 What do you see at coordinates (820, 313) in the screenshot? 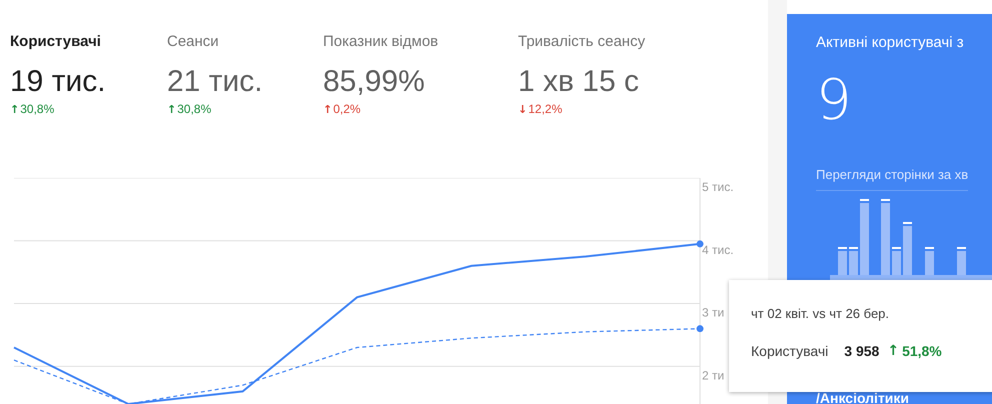
I see `tooltip-date: чт 02 квіт. vs чт 26 бер.` at bounding box center [820, 313].